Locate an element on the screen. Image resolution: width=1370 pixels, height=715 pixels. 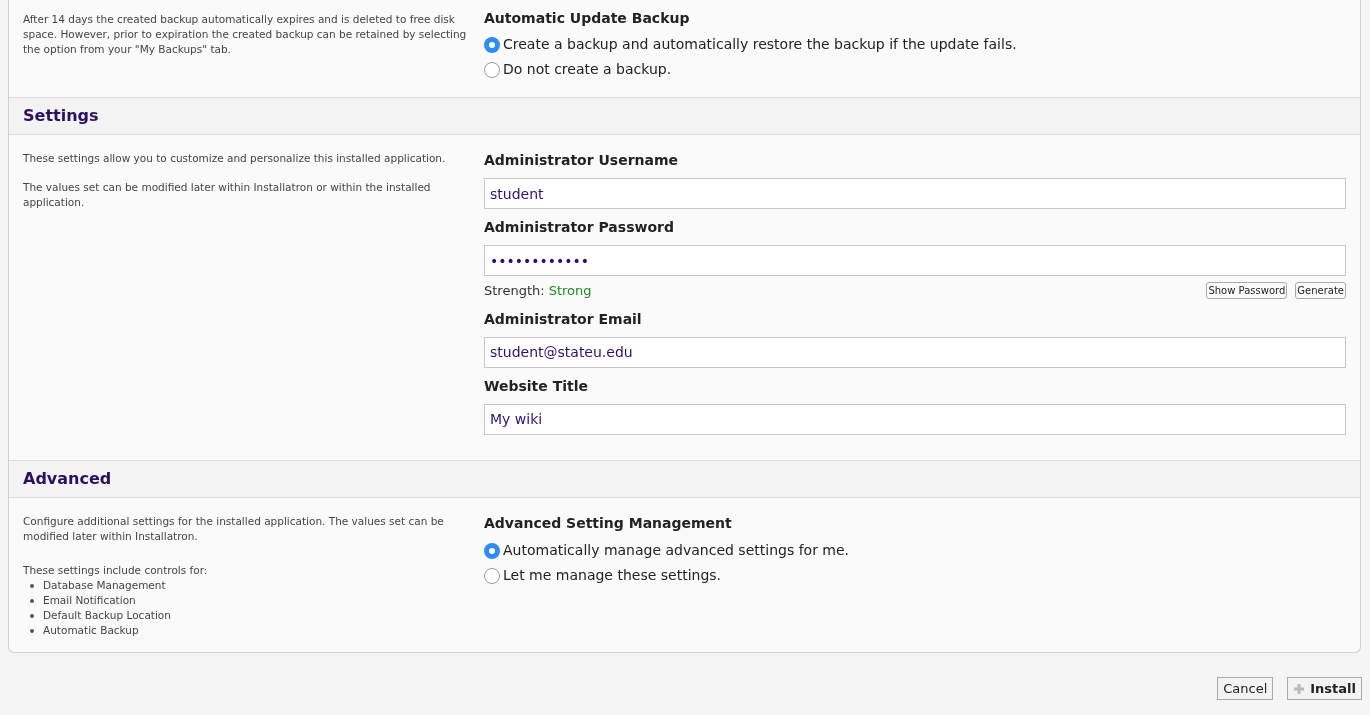
small-button: Show Password is located at coordinates (1247, 291).